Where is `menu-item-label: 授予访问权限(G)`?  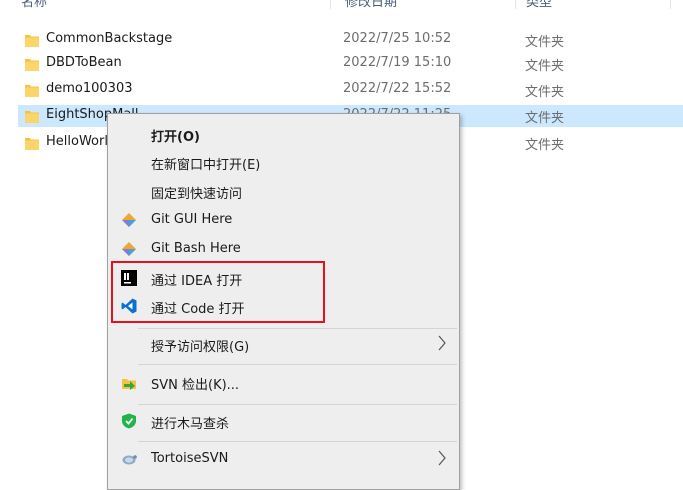 menu-item-label: 授予访问权限(G) is located at coordinates (200, 347).